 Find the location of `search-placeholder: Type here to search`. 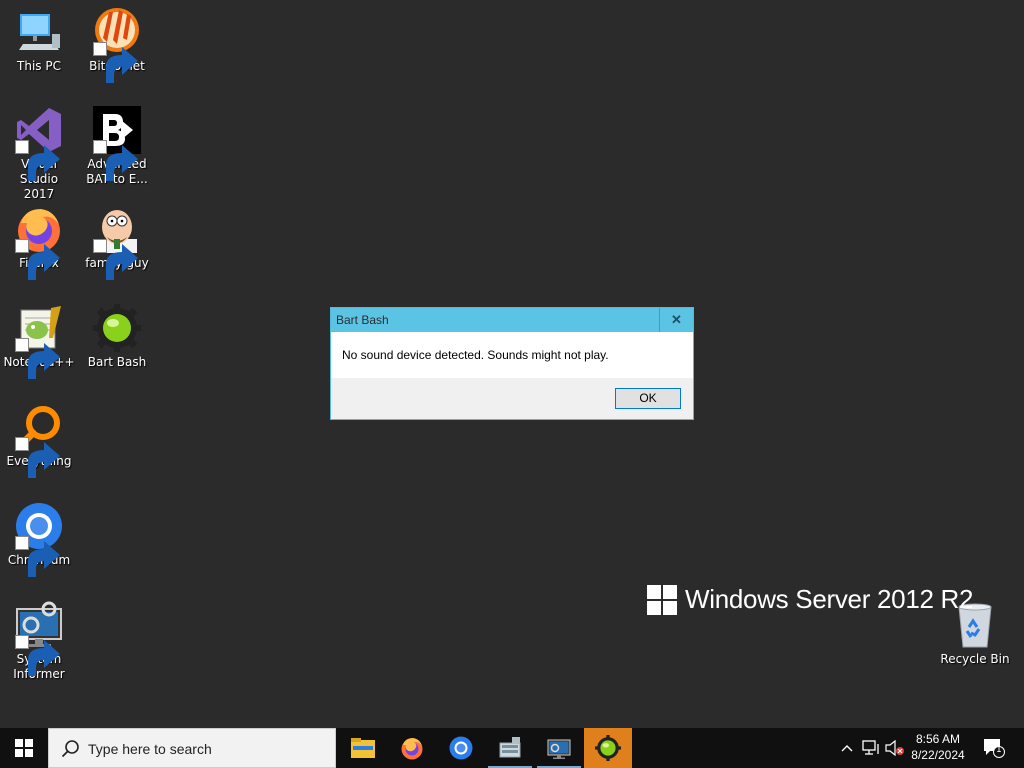

search-placeholder: Type here to search is located at coordinates (150, 749).